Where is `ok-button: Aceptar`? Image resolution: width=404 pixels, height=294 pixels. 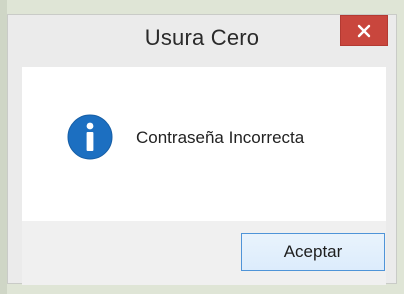 ok-button: Aceptar is located at coordinates (313, 252).